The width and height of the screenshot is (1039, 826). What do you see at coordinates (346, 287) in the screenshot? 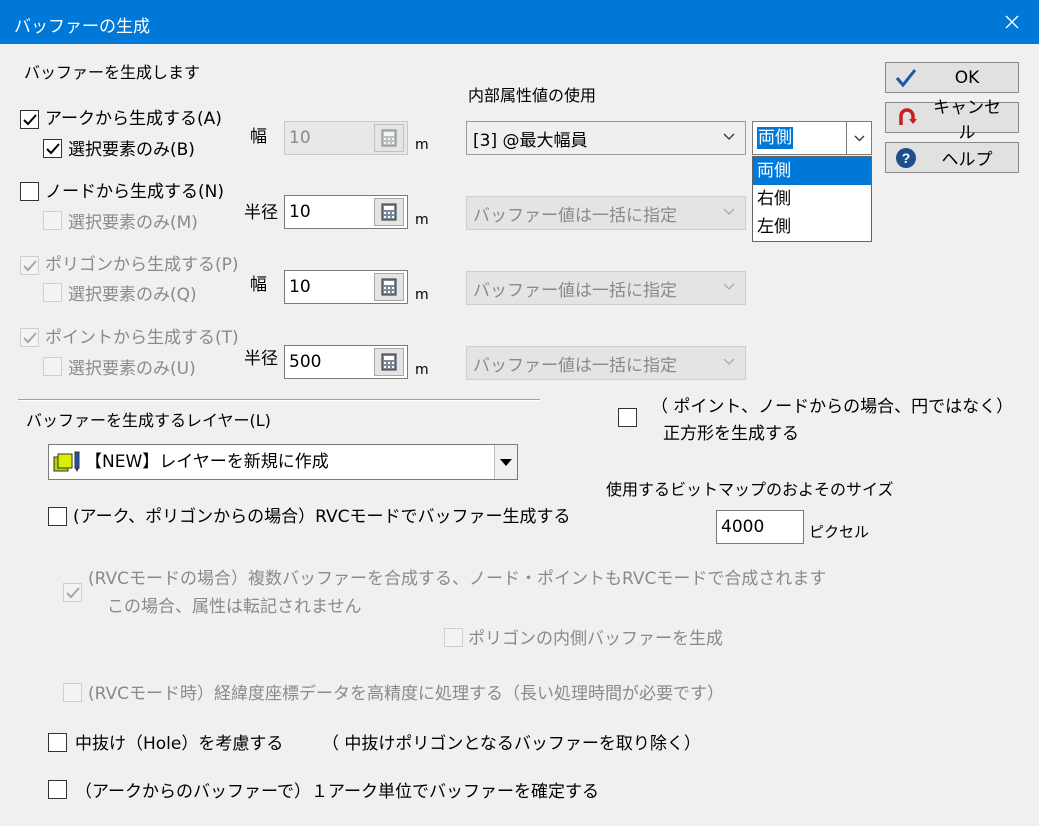
I see `polygon-width-field: 10` at bounding box center [346, 287].